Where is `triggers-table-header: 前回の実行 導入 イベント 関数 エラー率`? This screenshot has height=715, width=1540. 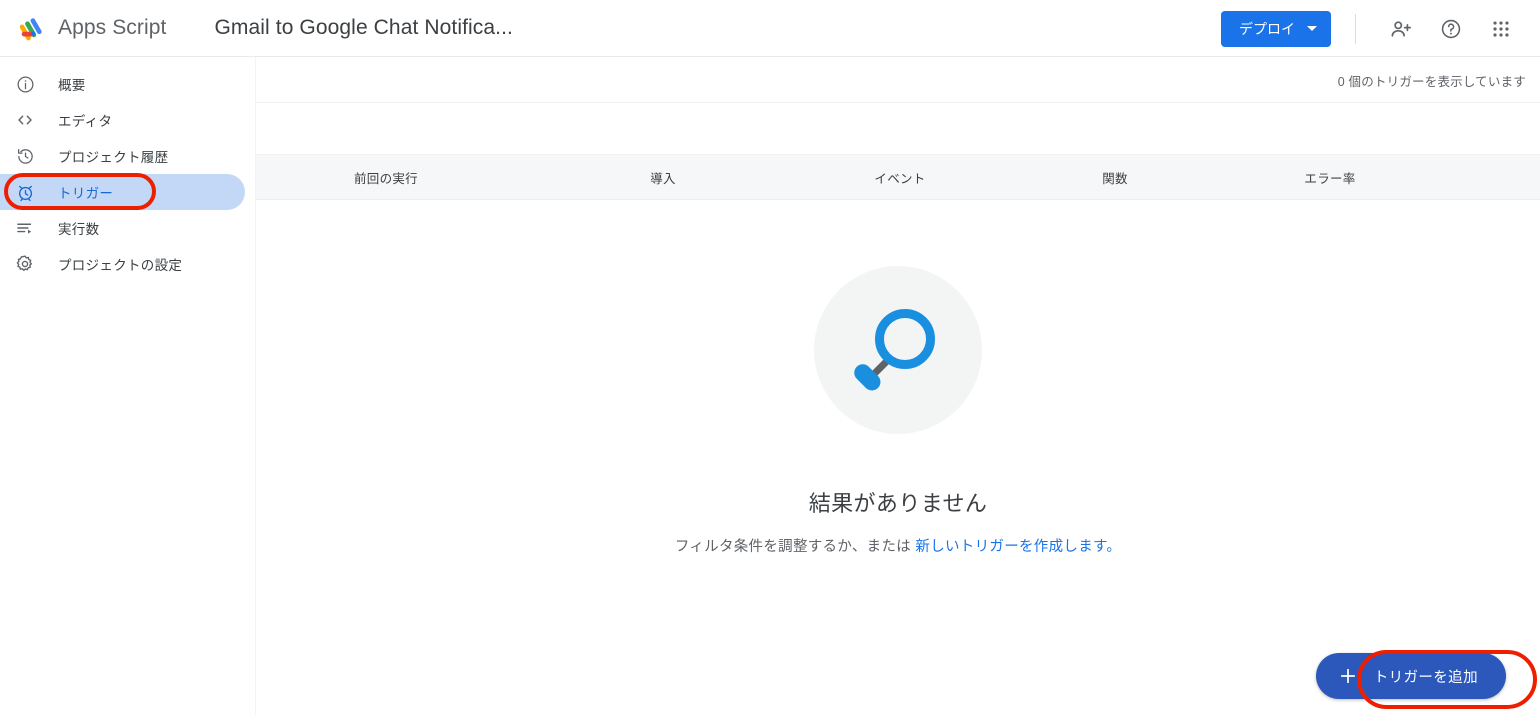 triggers-table-header: 前回の実行 導入 イベント 関数 エラー率 is located at coordinates (898, 177).